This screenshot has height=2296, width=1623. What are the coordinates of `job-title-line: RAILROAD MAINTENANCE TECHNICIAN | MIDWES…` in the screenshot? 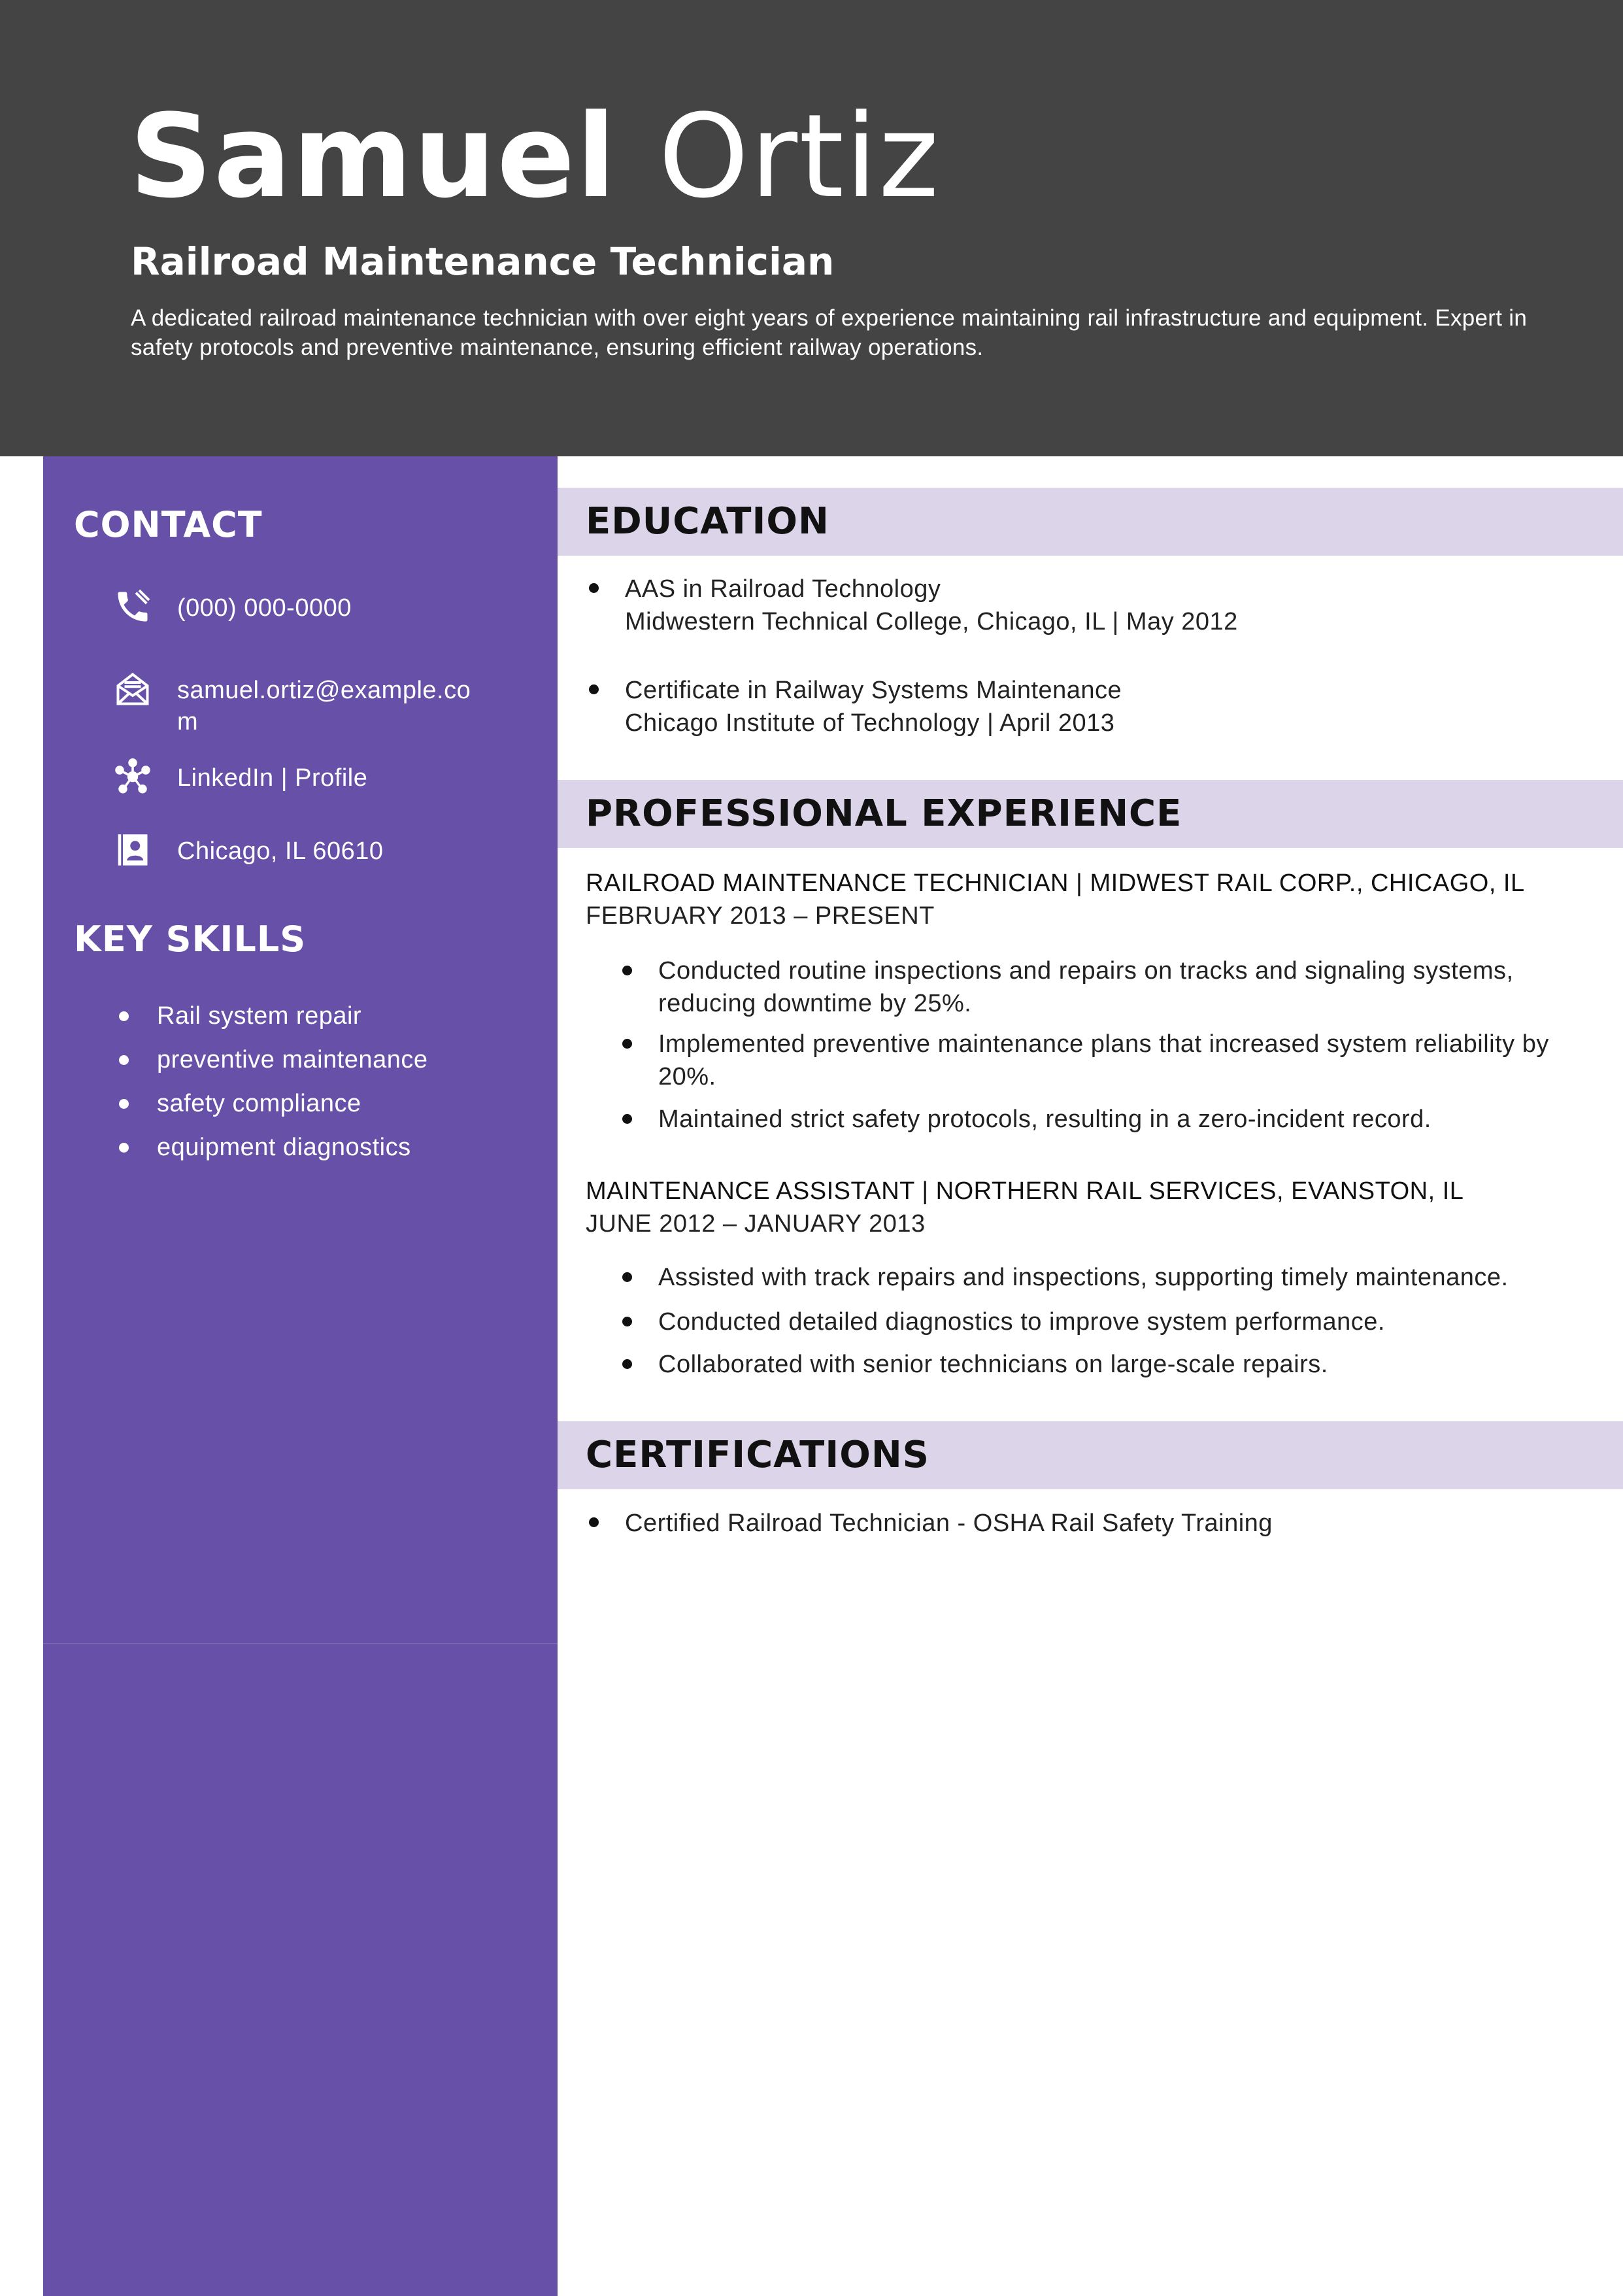 It's located at (1055, 883).